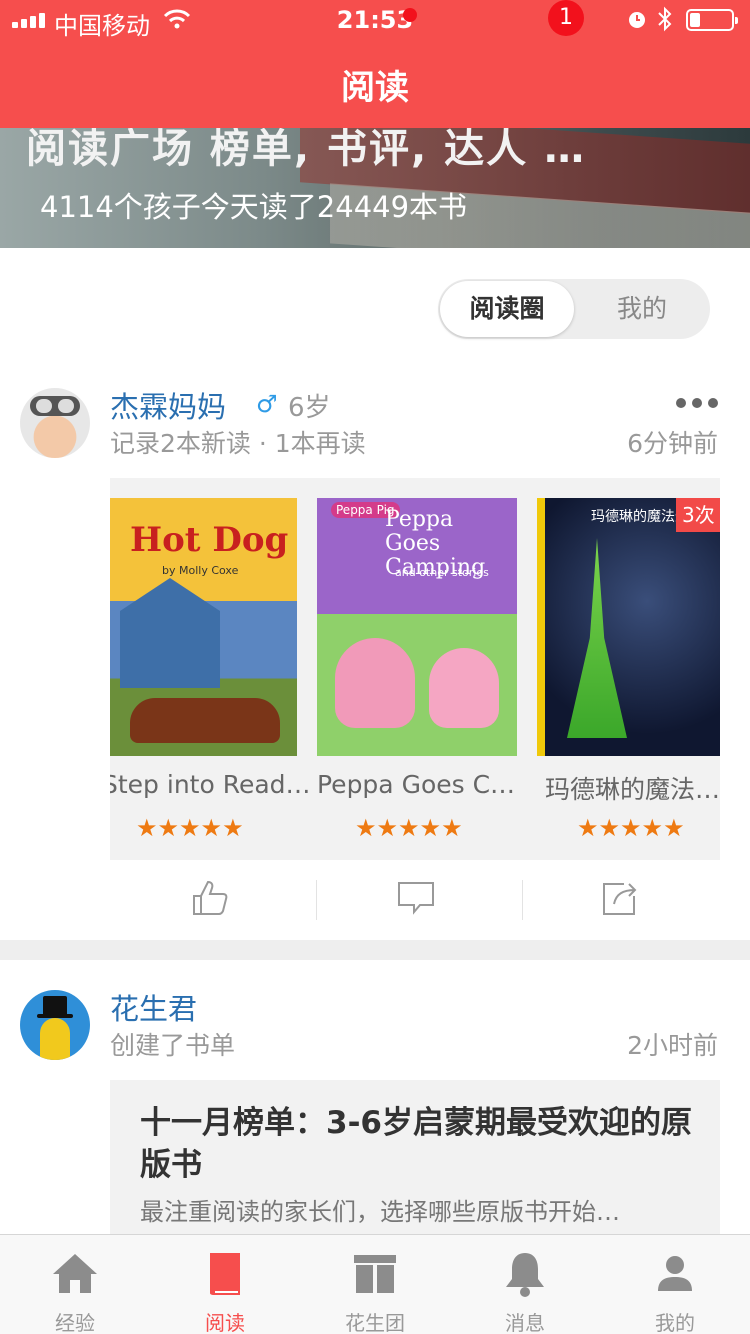 The width and height of the screenshot is (750, 1334). I want to click on comment-icon, so click(416, 898).